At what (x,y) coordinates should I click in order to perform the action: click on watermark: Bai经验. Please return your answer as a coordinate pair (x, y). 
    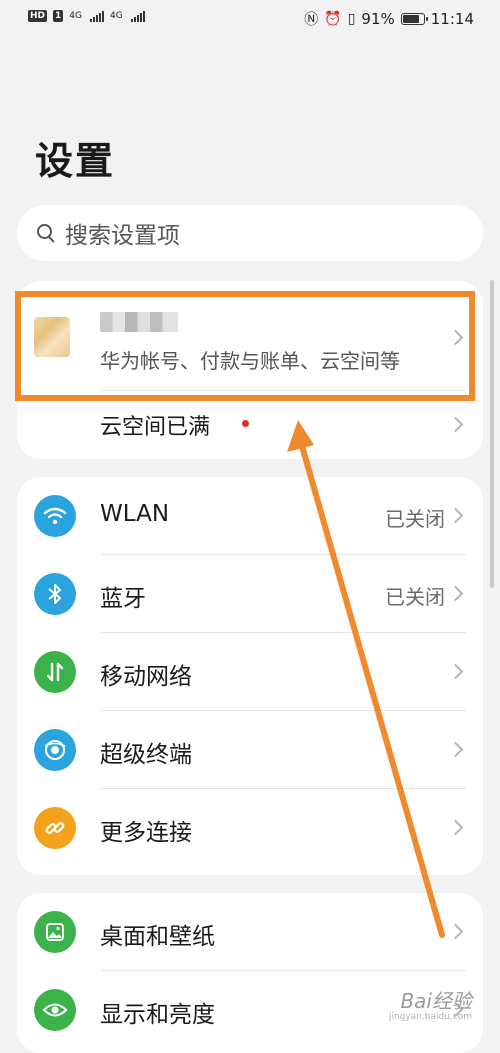
    Looking at the image, I should click on (436, 1001).